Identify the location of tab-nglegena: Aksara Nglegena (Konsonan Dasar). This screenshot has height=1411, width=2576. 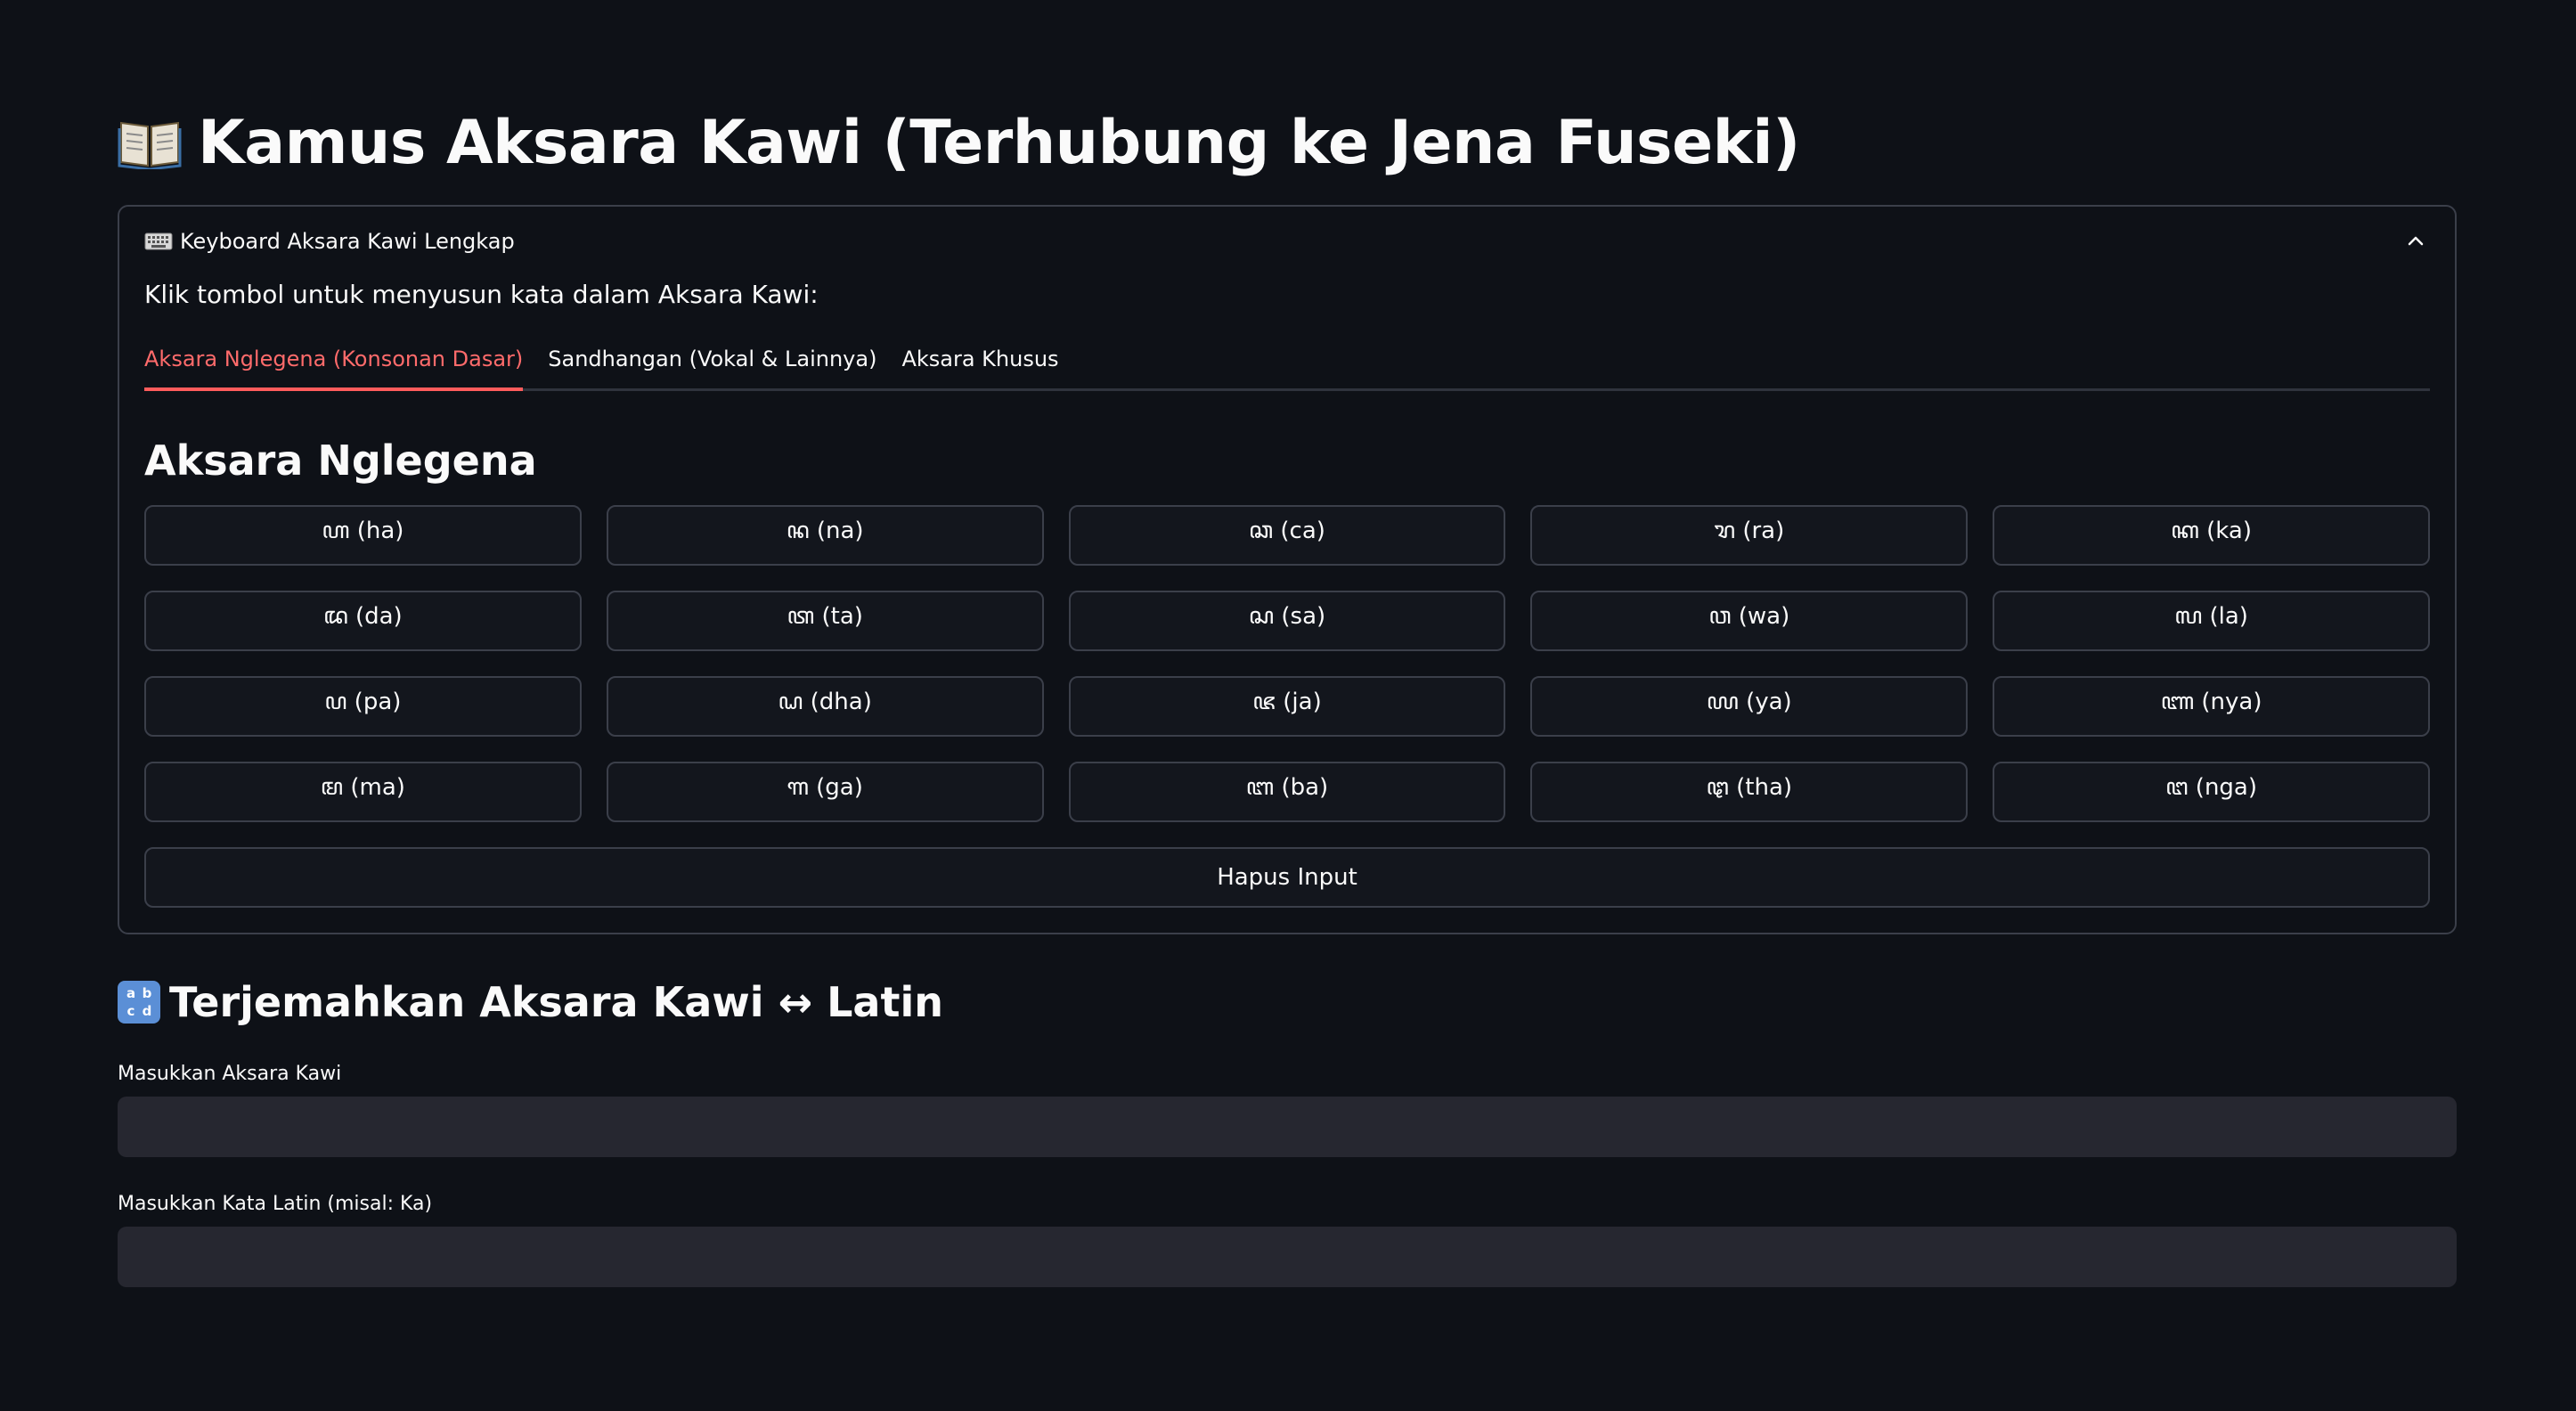
(334, 363).